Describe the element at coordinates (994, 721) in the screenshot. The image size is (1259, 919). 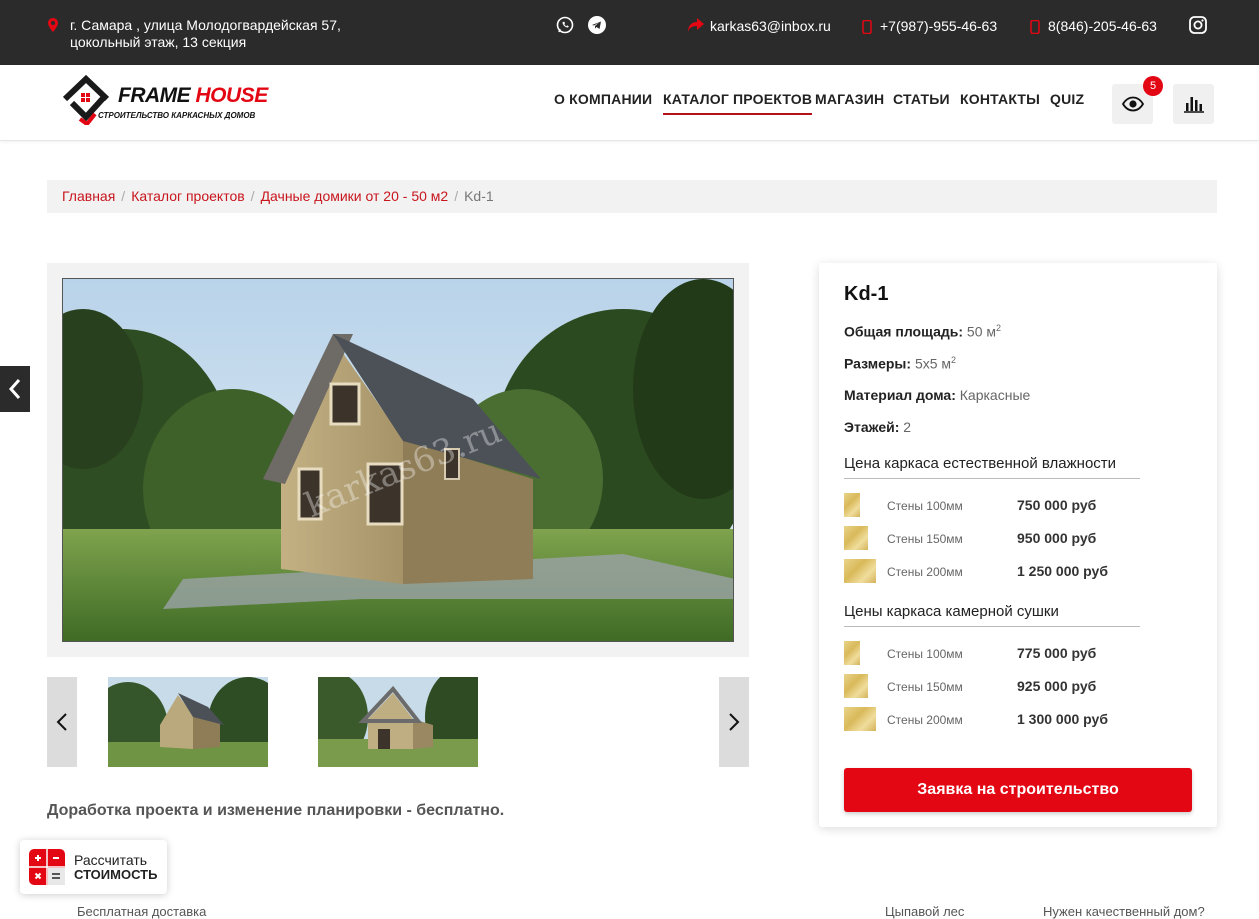
I see `price-row: Стены 200мм 1 300 000 руб` at that location.